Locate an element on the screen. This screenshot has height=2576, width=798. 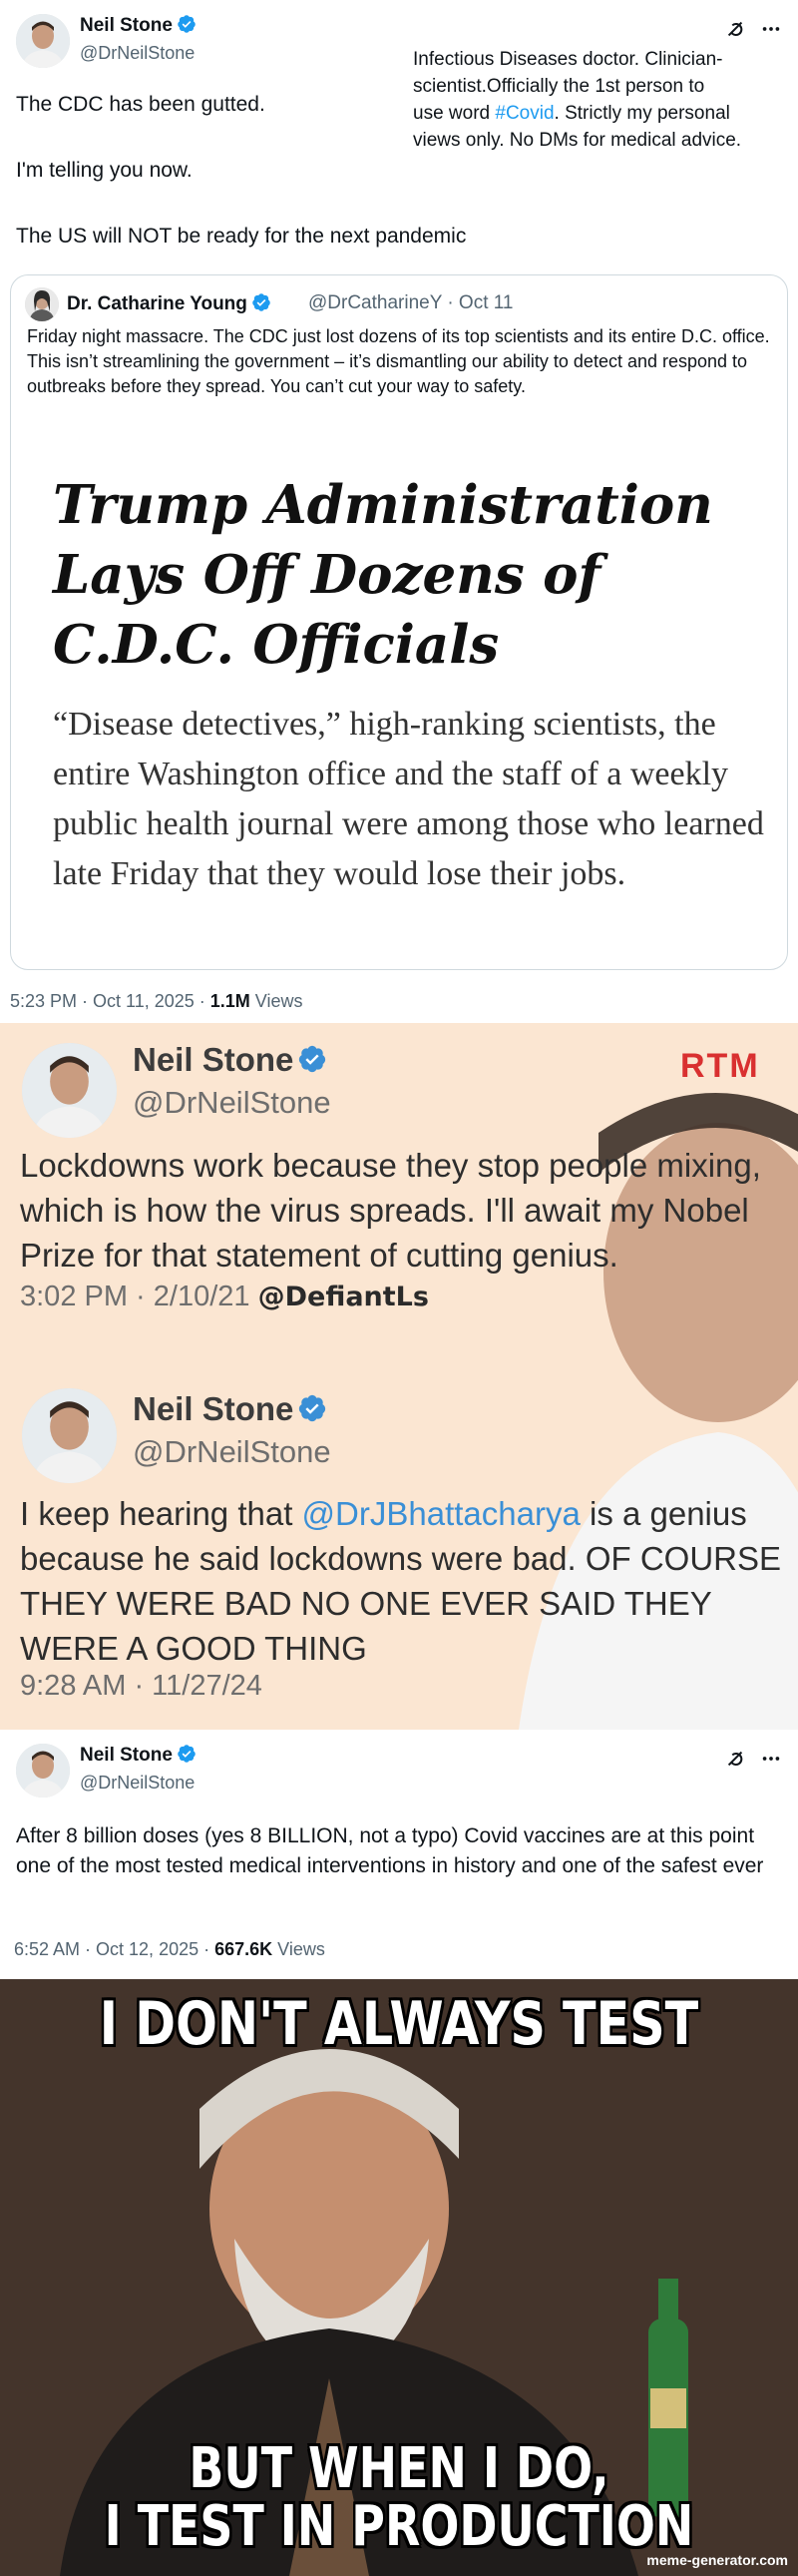
bio-line-text: use word is located at coordinates (454, 114).